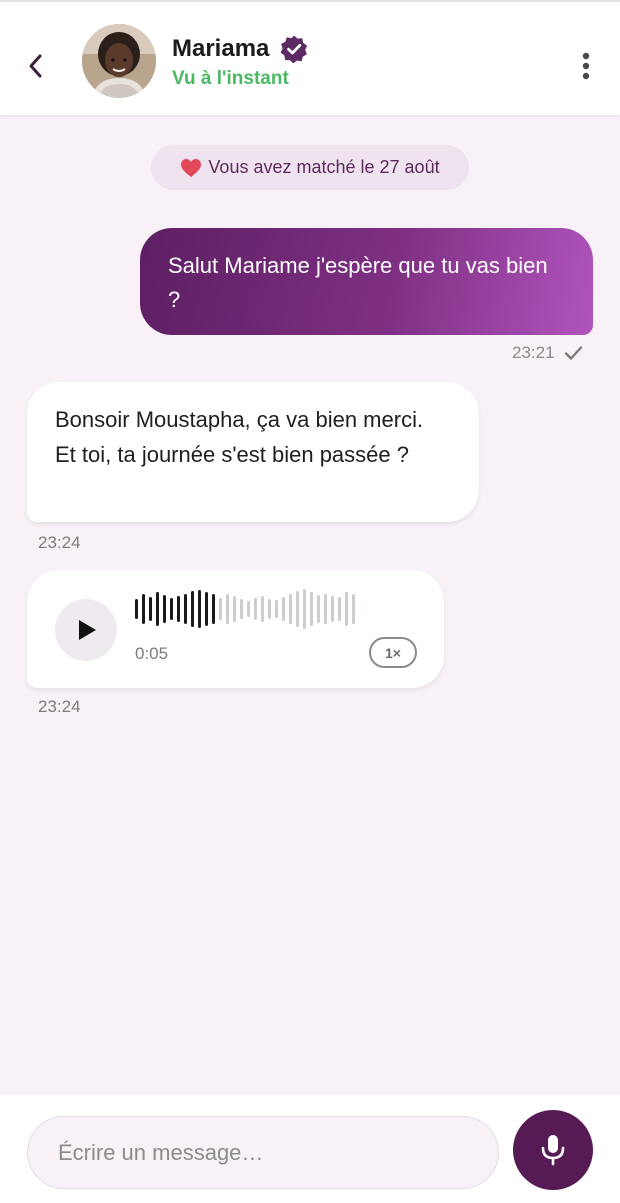  I want to click on match-banner-text: Vous avez matché le 27 août, so click(324, 167).